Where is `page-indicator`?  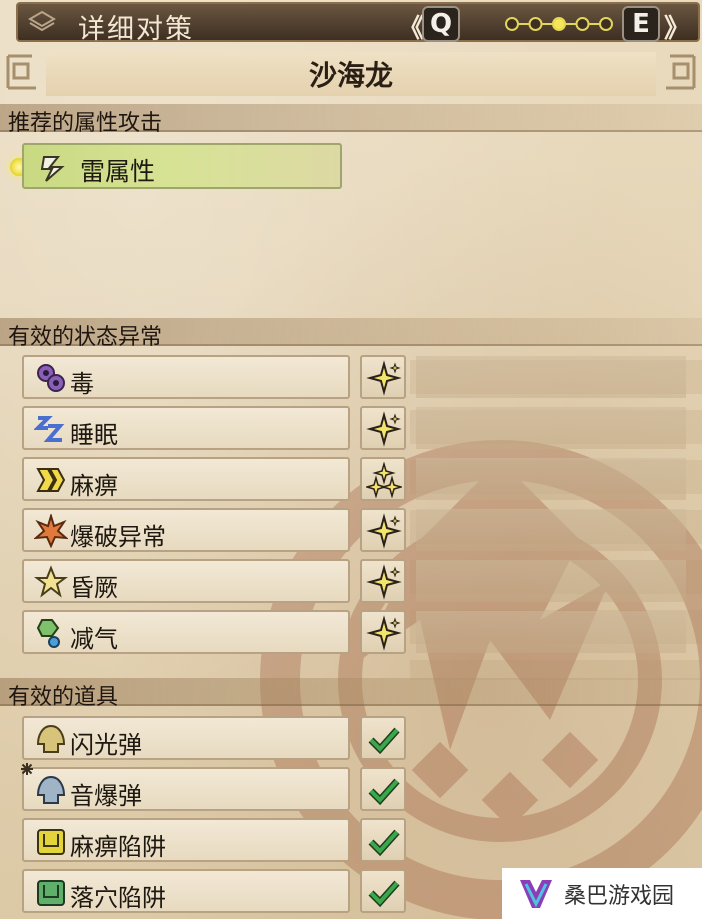
page-indicator is located at coordinates (559, 24).